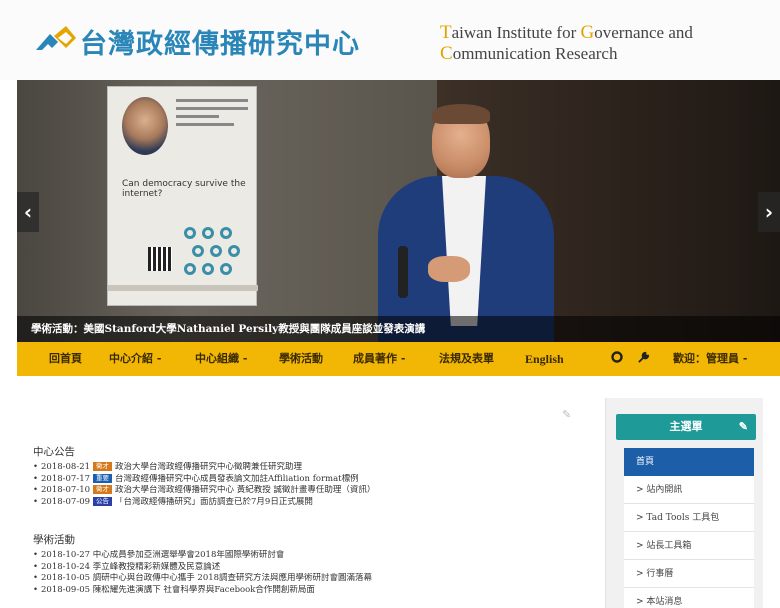  I want to click on nav-circle-button, so click(617, 359).